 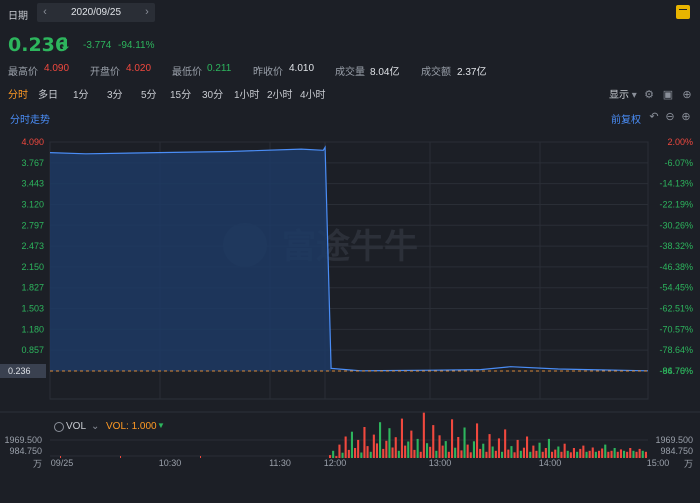 I want to click on volume-bars: 1969.500 1969.500984.750 984.750万万, so click(x=350, y=440).